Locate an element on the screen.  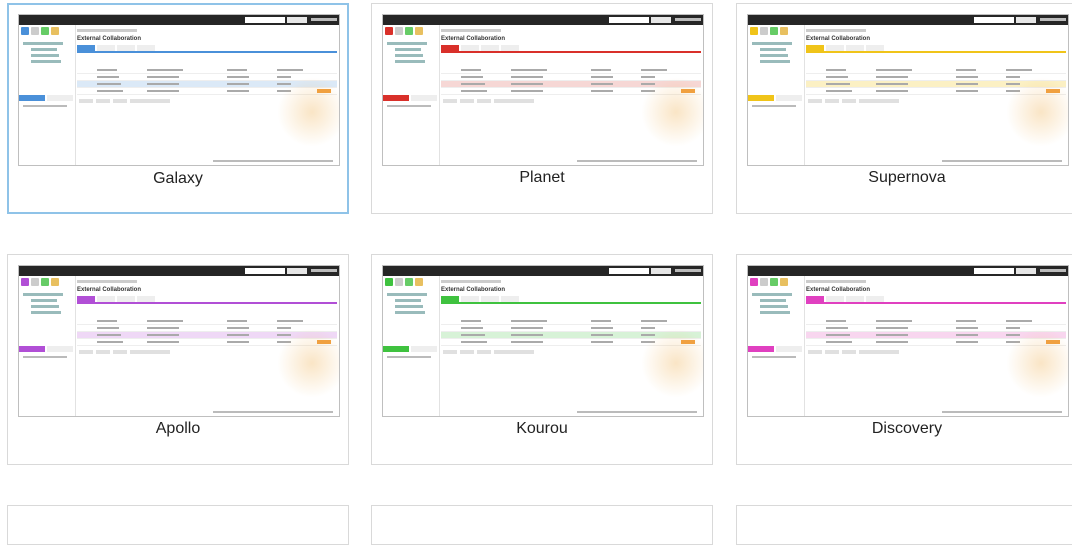
theme-card-planet: External Collaboration Planet is located at coordinates (542, 108).